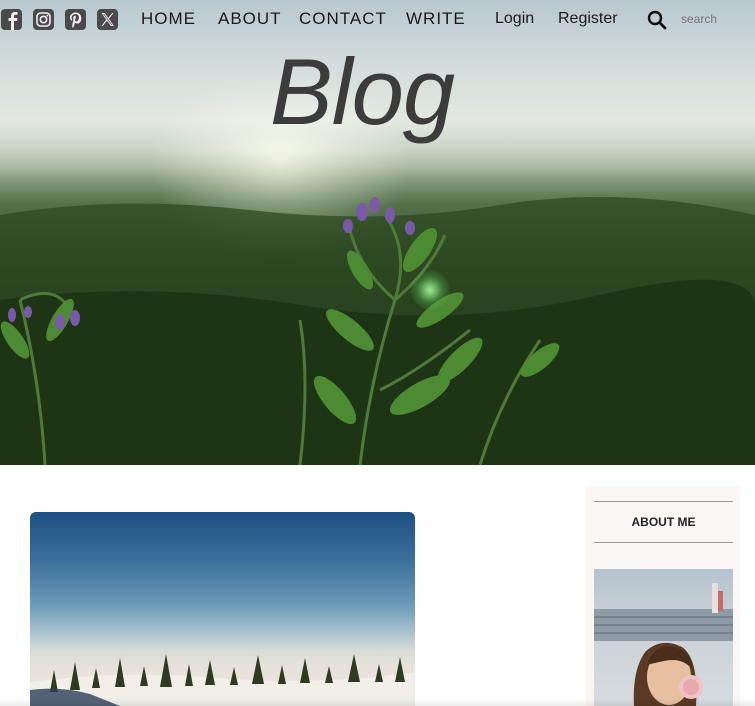 The width and height of the screenshot is (755, 706). I want to click on post-thumbnail, so click(222, 609).